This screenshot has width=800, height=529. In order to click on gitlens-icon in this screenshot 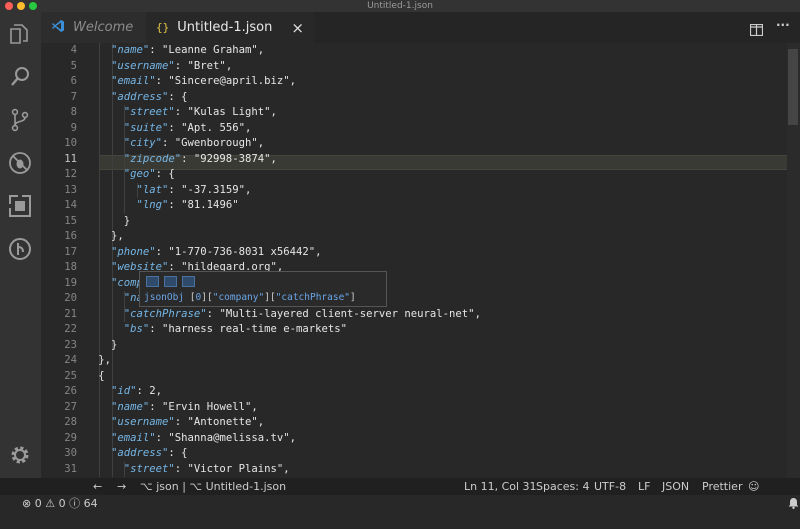, I will do `click(20, 249)`.